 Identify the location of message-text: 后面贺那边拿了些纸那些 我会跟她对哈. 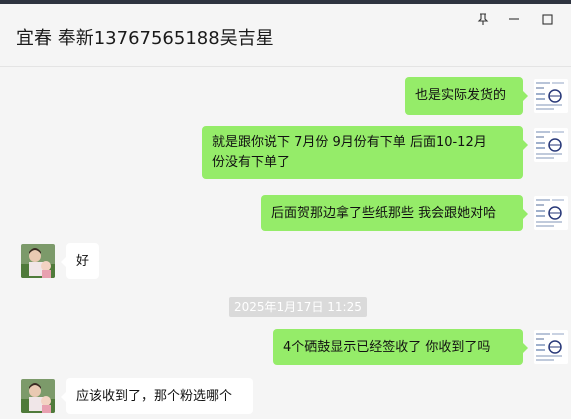
(384, 213).